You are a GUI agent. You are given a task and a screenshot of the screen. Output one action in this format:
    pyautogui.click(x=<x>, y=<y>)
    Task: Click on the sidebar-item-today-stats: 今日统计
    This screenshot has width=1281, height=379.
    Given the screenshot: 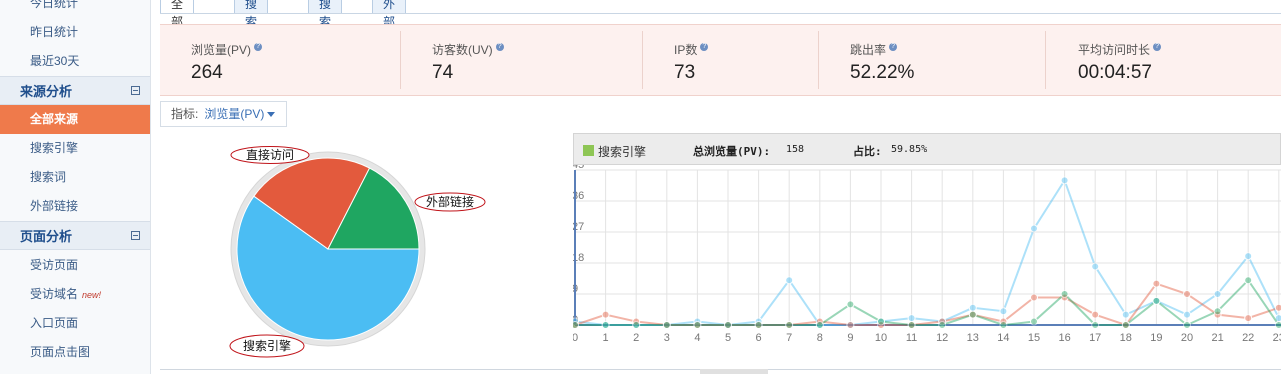 What is the action you would take?
    pyautogui.click(x=75, y=9)
    